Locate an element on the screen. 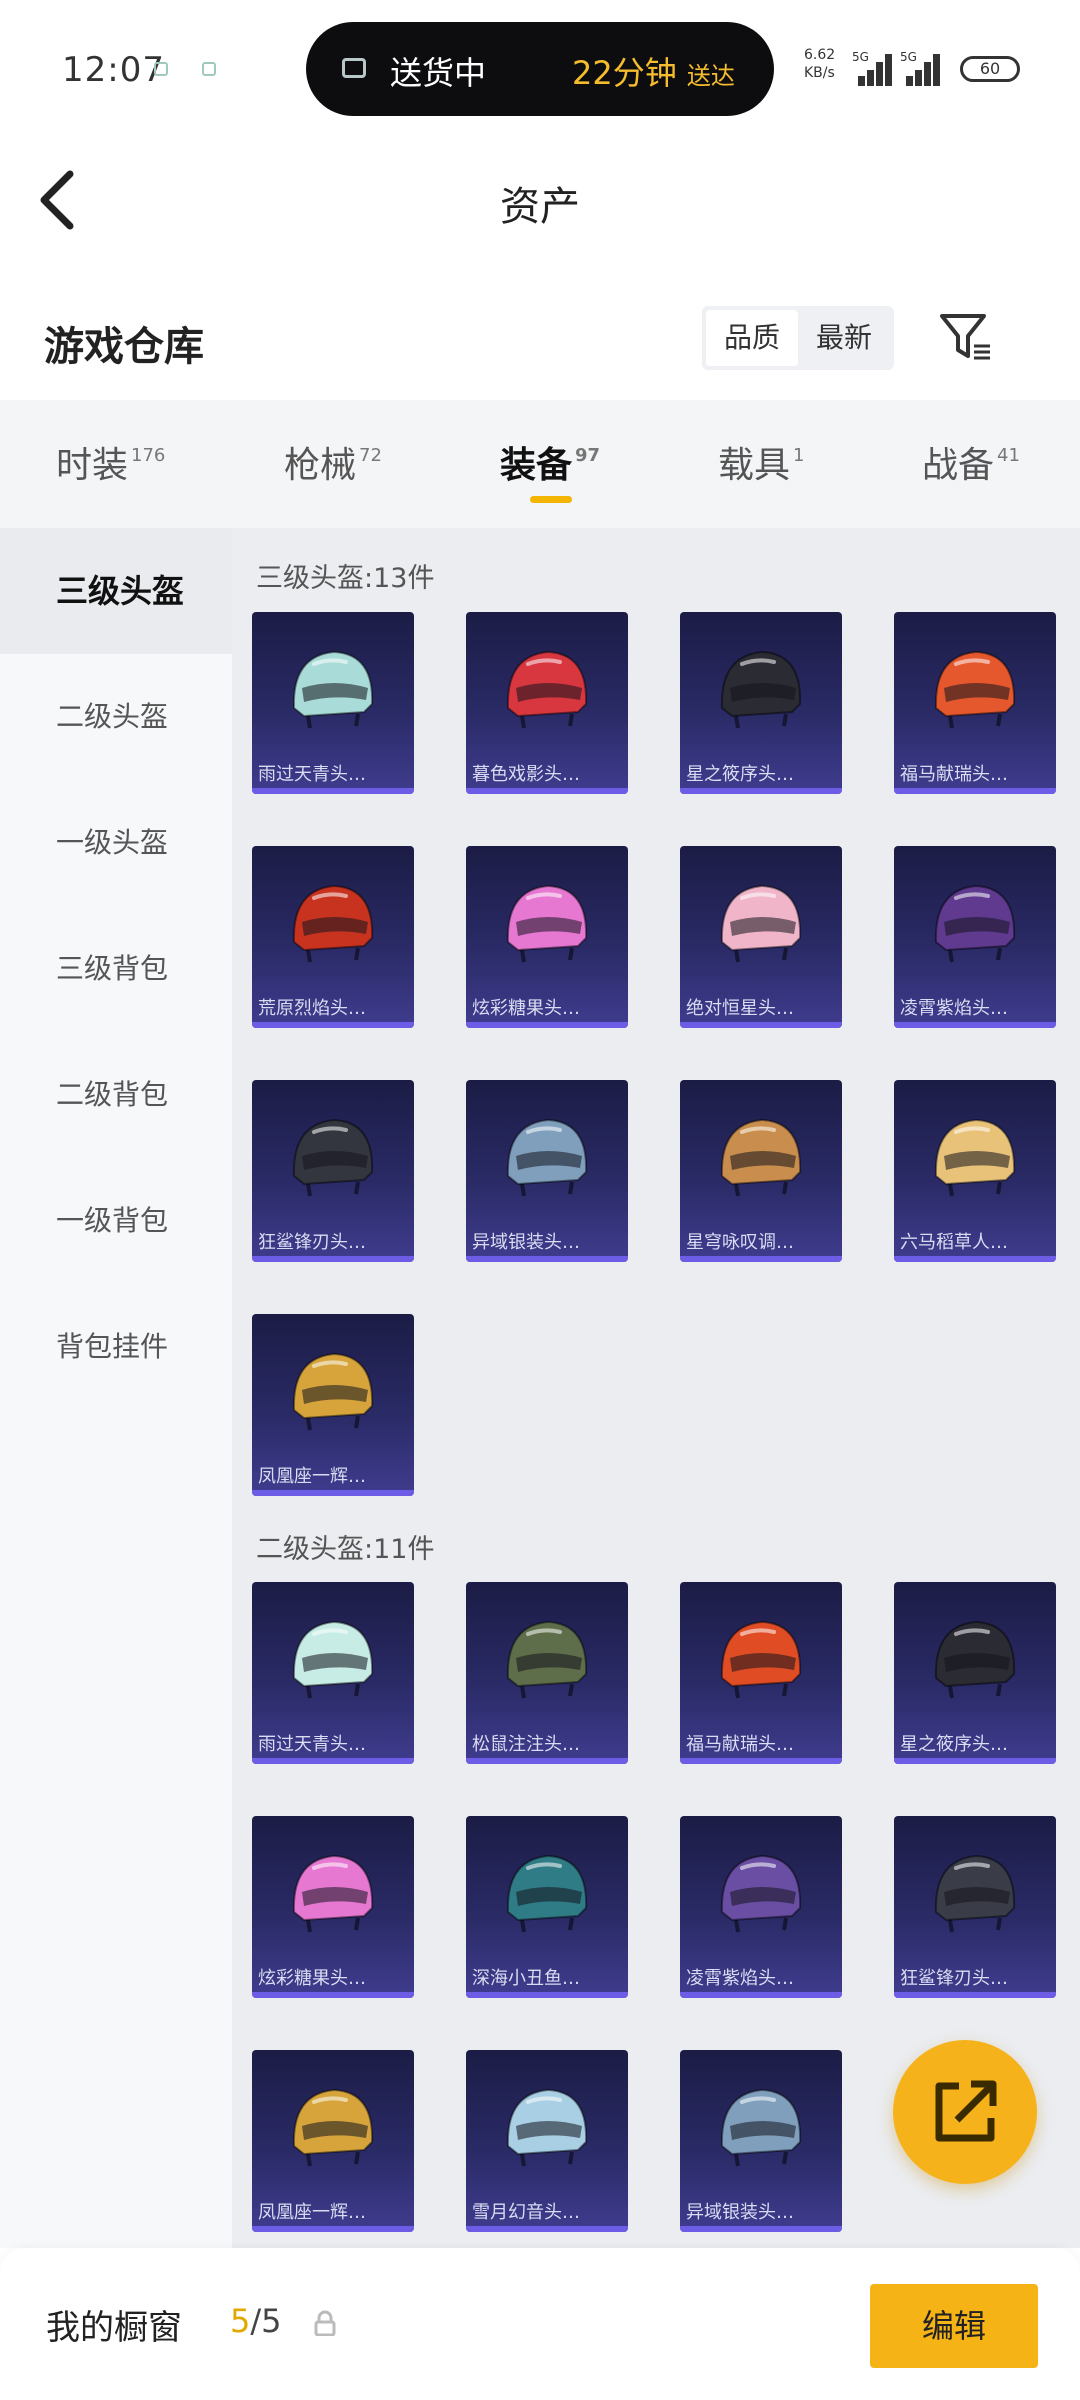 The height and width of the screenshot is (2400, 1080). network-speed: 6.62 KB/s is located at coordinates (820, 64).